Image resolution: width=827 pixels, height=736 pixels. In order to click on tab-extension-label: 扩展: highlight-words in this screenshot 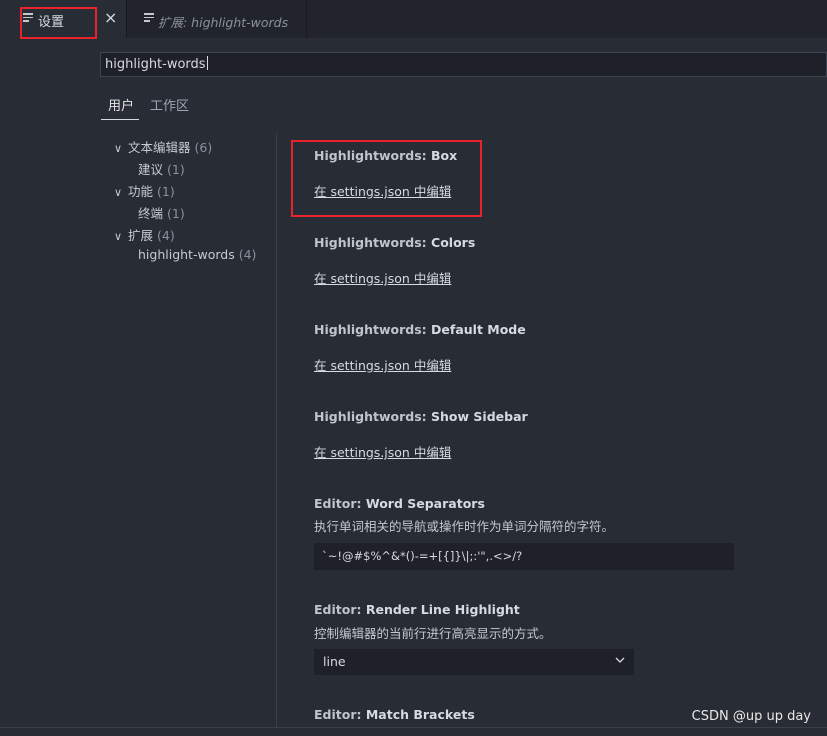, I will do `click(223, 22)`.